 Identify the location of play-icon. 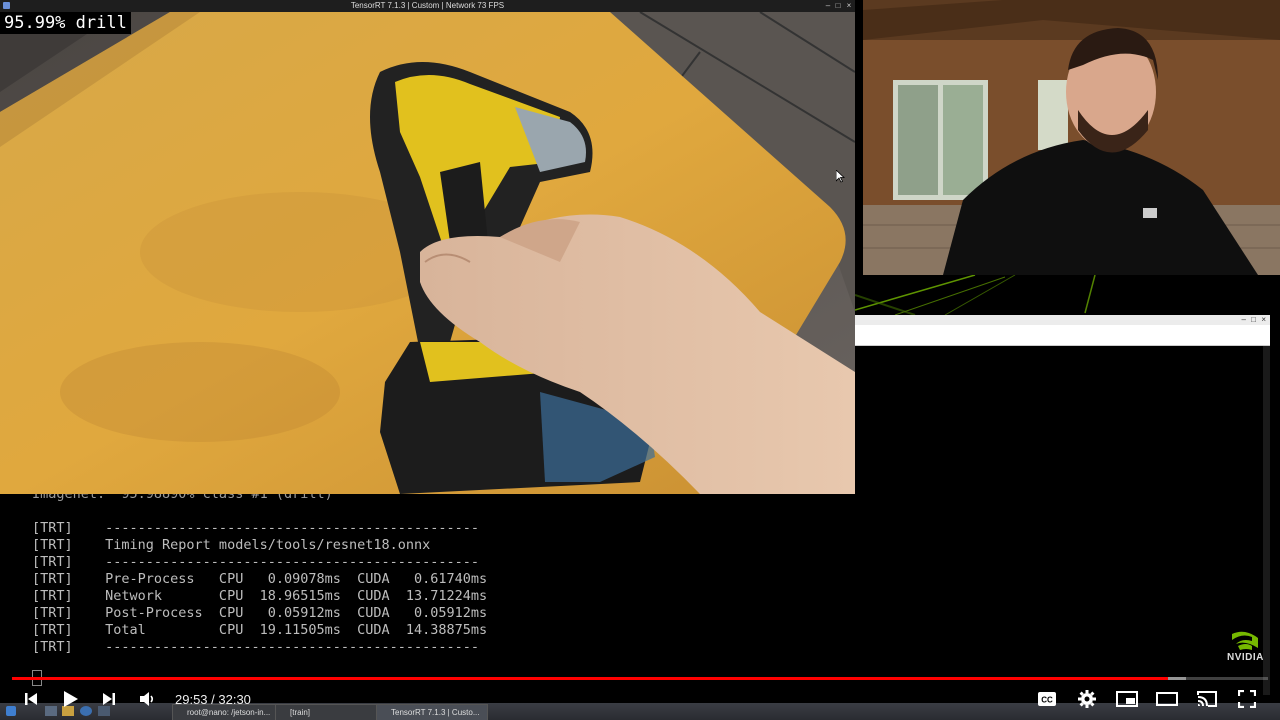
(70, 699).